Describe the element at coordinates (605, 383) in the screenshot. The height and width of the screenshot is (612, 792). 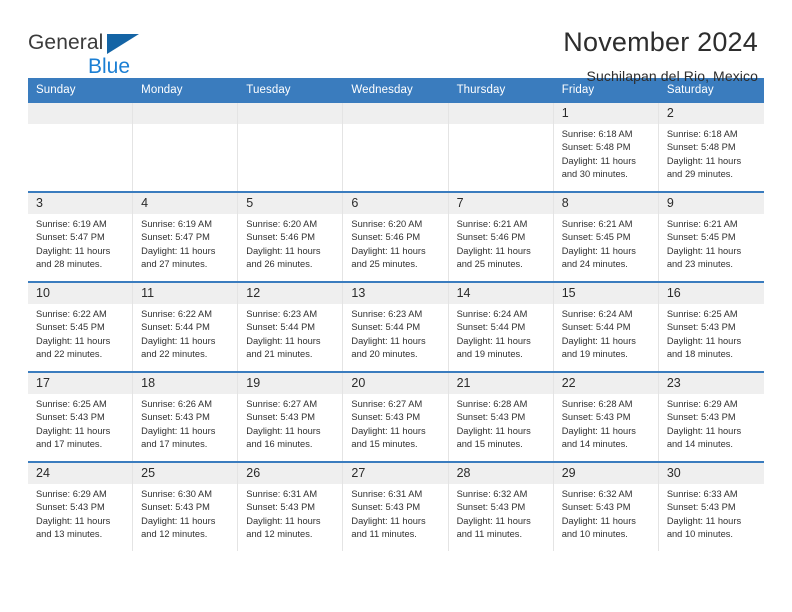
I see `day-number: 22` at that location.